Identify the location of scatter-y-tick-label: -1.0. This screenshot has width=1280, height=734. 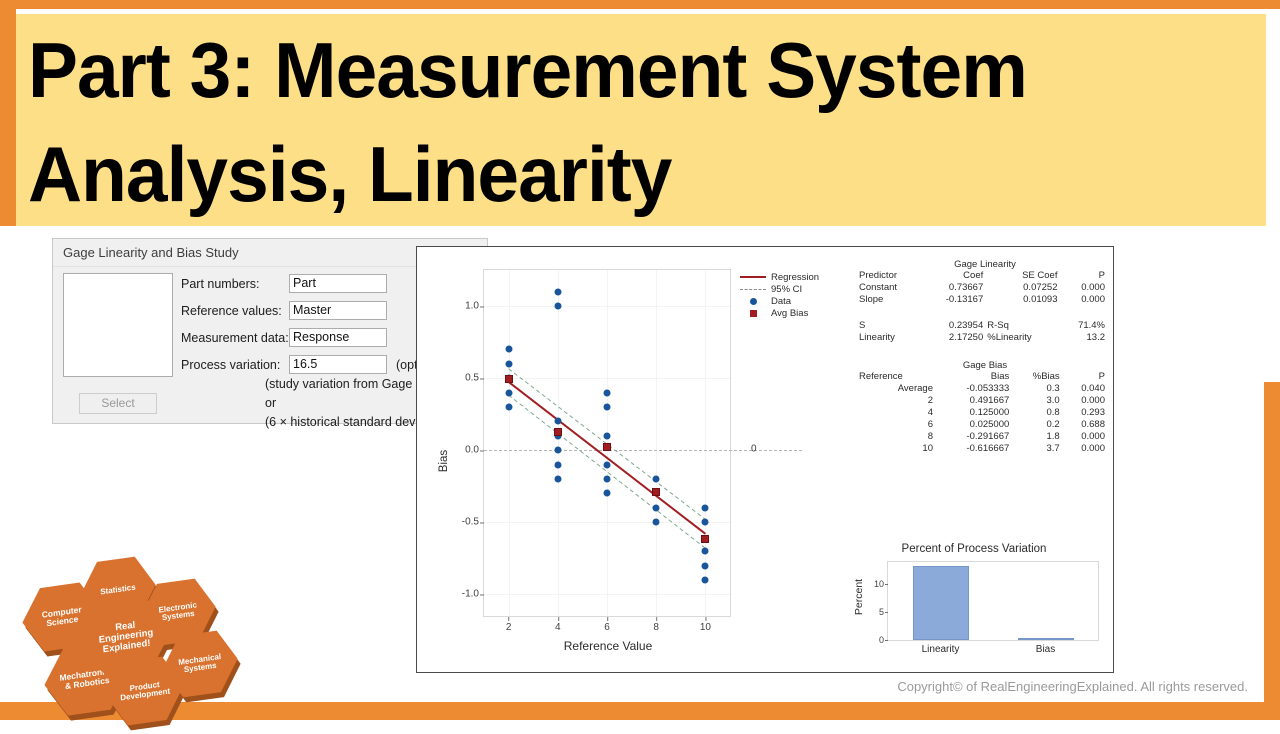
(473, 594).